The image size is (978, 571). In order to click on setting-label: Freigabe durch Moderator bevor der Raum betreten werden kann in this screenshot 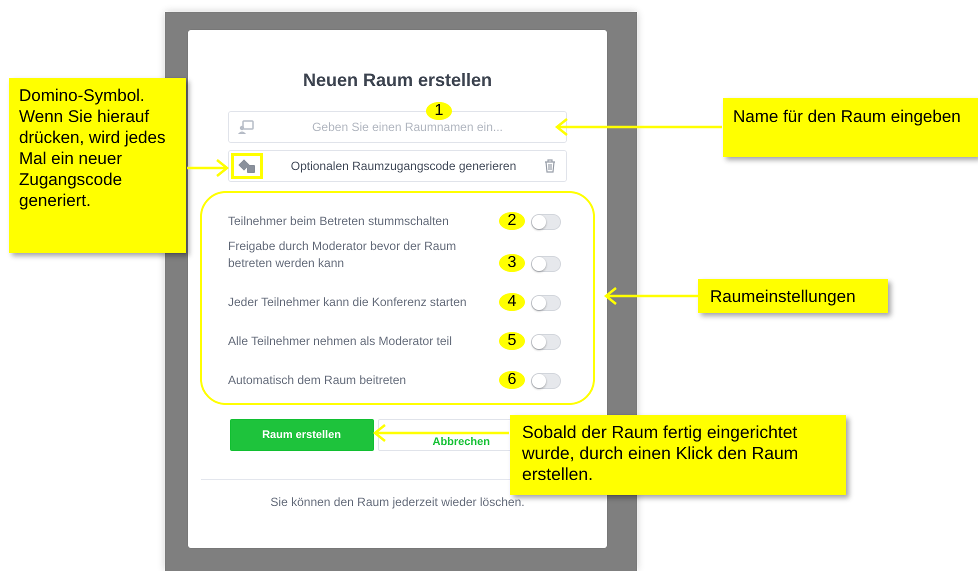, I will do `click(342, 255)`.